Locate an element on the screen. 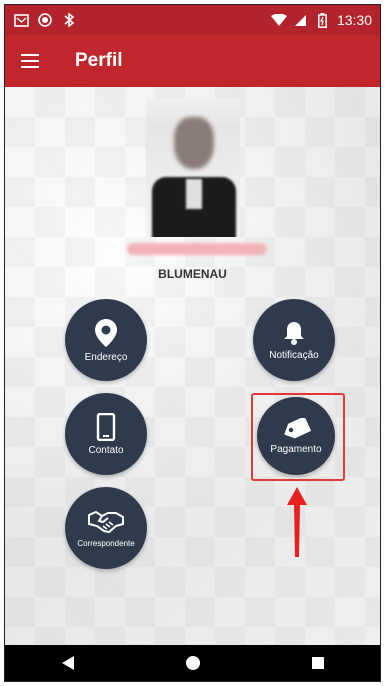 This screenshot has width=385, height=686. navigation-bar is located at coordinates (192, 663).